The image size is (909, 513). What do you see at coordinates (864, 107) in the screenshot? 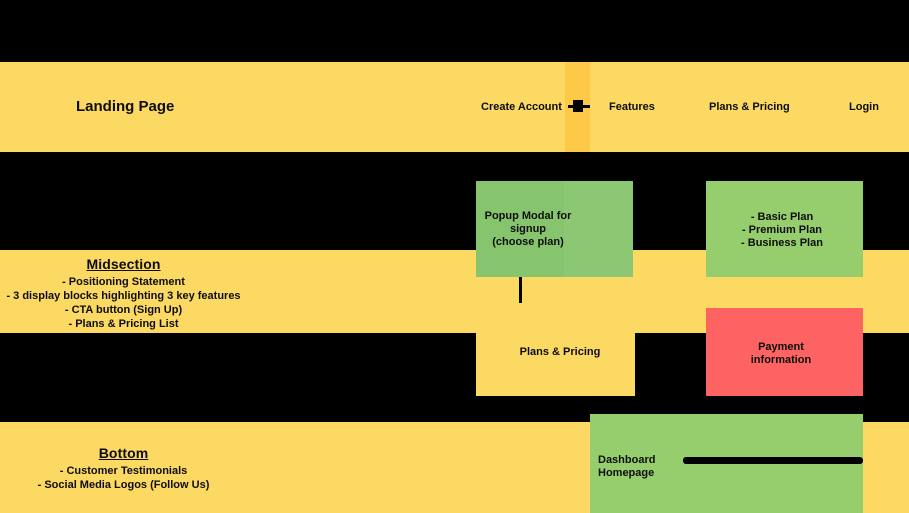
I see `nav-item-login: Login` at bounding box center [864, 107].